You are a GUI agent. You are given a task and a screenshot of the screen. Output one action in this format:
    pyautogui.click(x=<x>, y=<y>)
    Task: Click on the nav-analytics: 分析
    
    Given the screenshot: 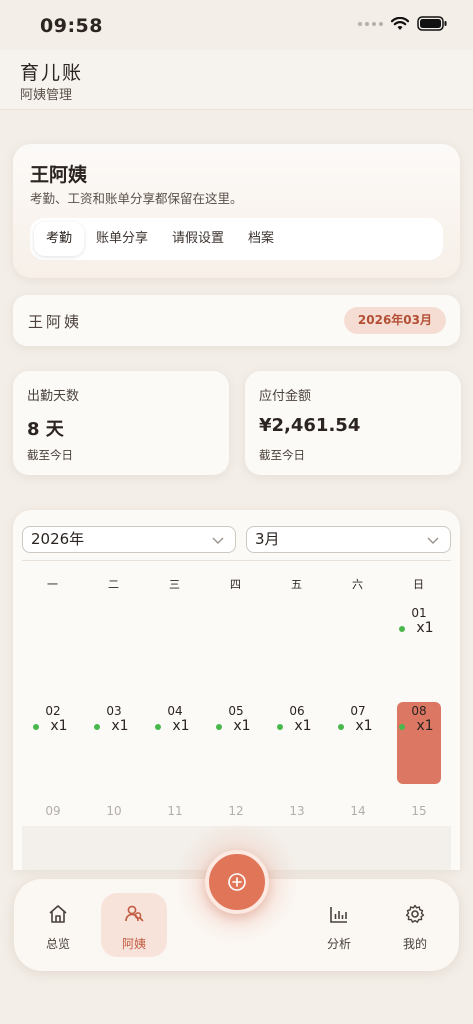 What is the action you would take?
    pyautogui.click(x=339, y=925)
    